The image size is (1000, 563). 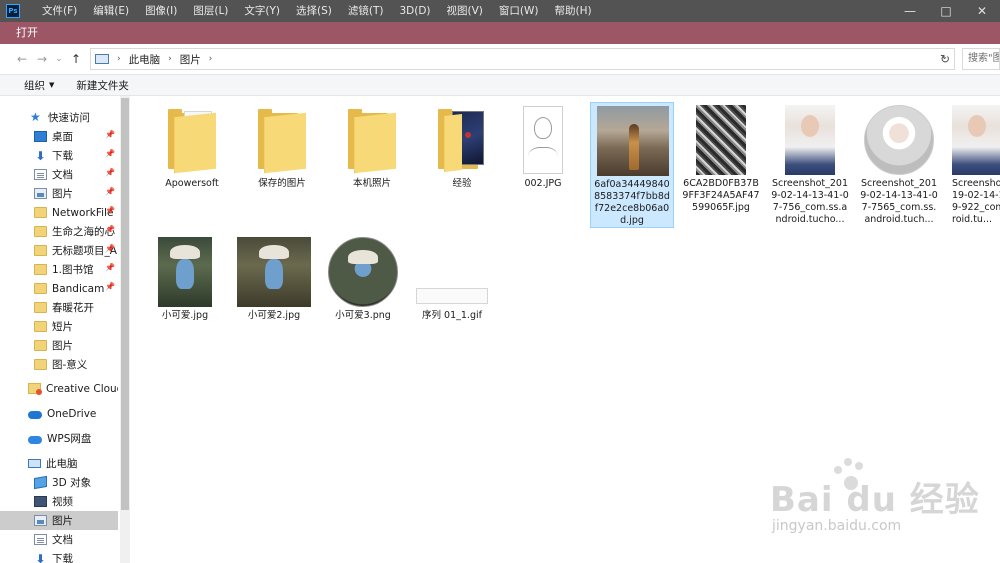 I want to click on breadcrumb-this-pc: 此电脑, so click(x=145, y=59).